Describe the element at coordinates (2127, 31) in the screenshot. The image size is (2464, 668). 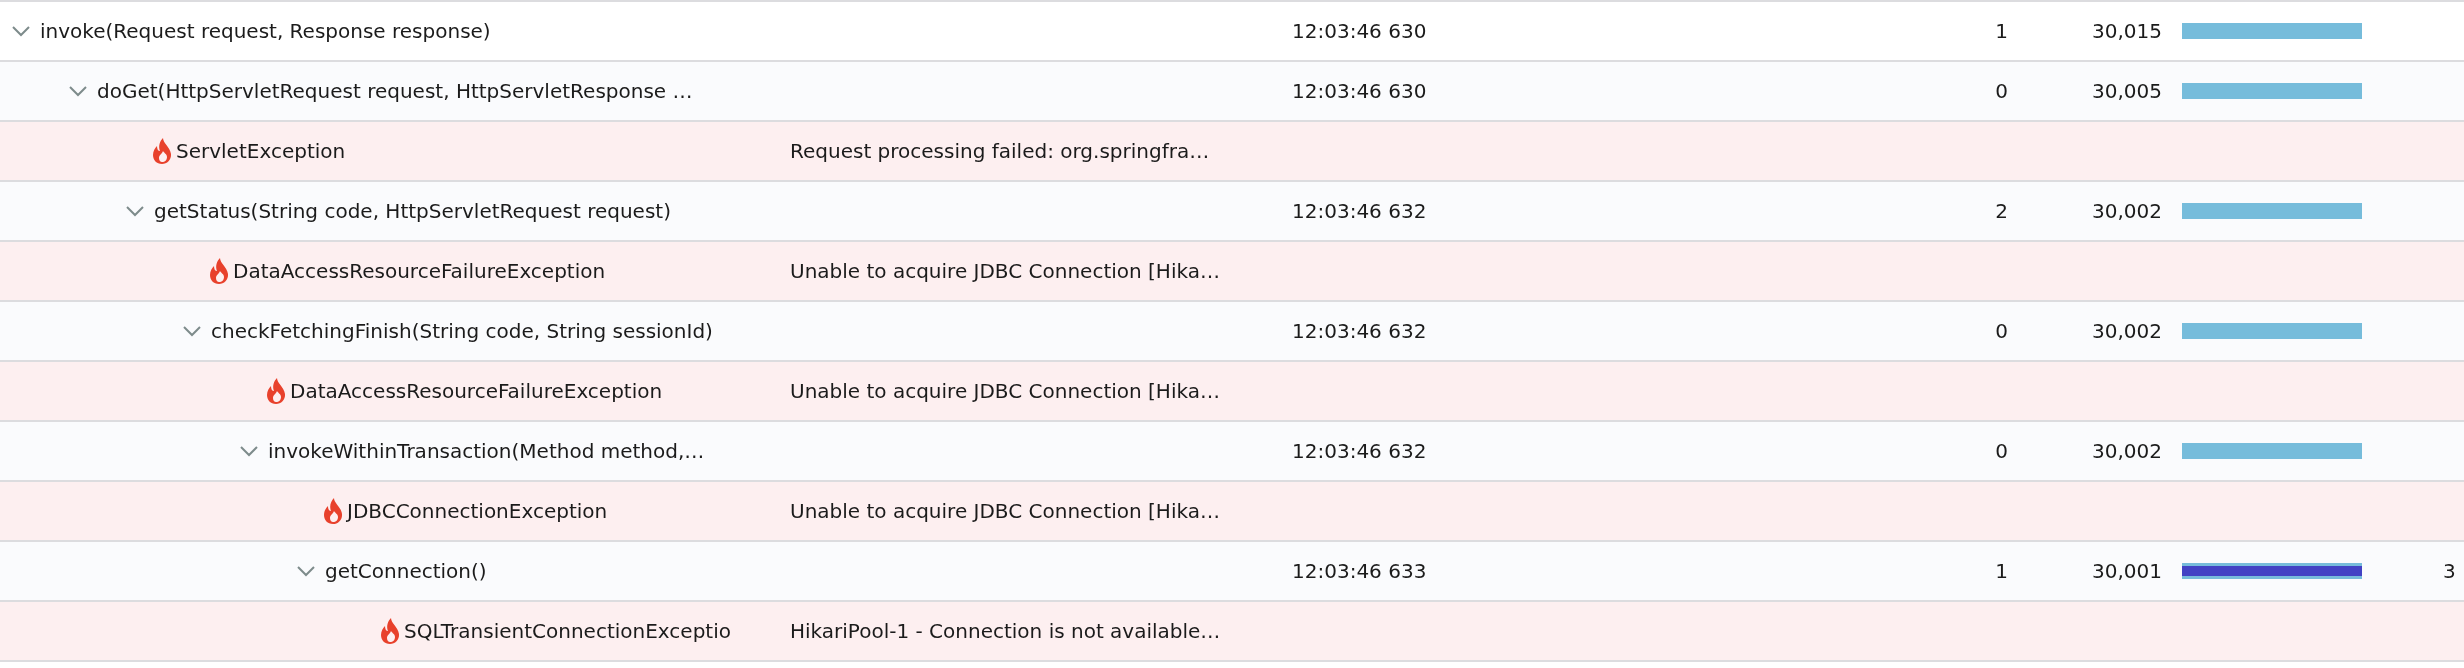
I see `duration: 30,015` at that location.